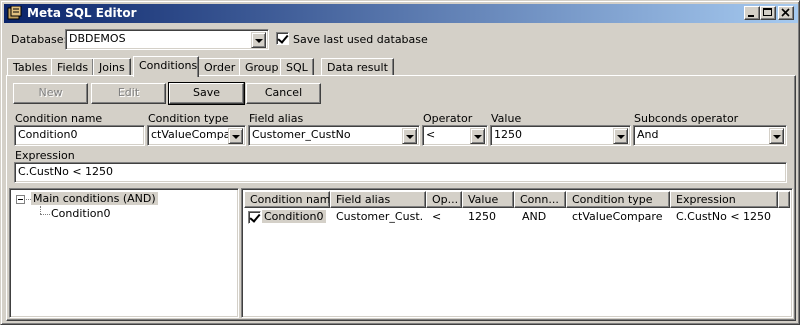 The height and width of the screenshot is (325, 800). What do you see at coordinates (401, 13) in the screenshot?
I see `title-bar: Meta SQL Editor` at bounding box center [401, 13].